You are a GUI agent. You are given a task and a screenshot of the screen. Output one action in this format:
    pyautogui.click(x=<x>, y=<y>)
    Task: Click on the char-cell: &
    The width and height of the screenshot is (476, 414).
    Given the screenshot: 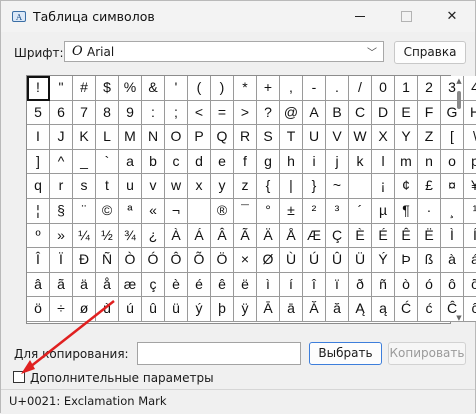 What is the action you would take?
    pyautogui.click(x=153, y=88)
    